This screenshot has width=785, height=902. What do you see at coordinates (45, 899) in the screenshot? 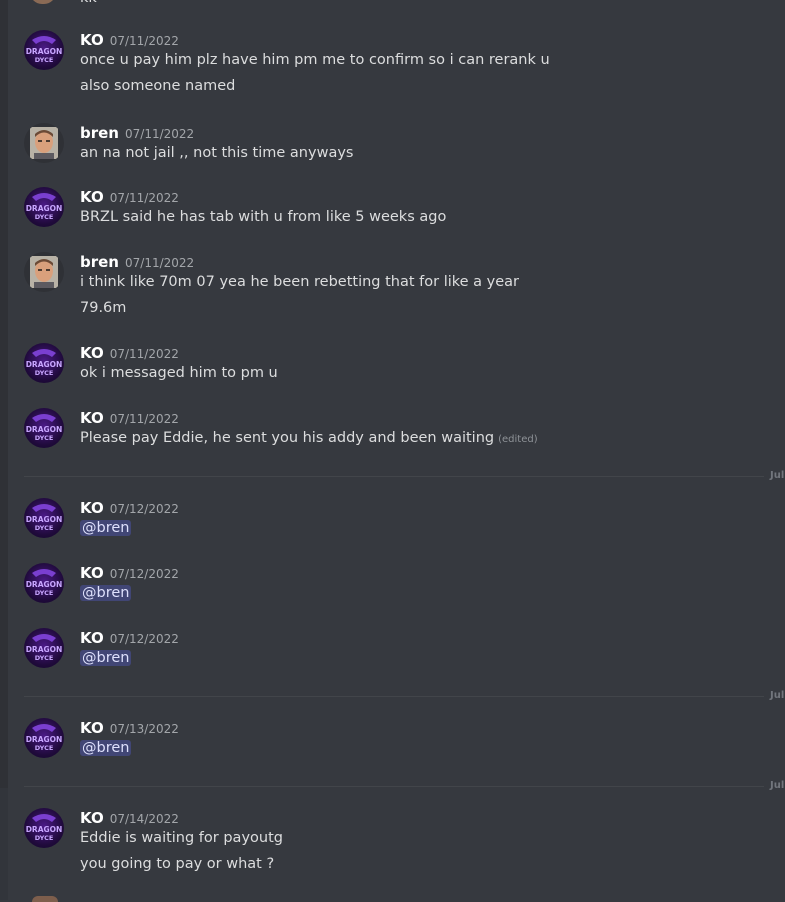
I see `avatar-fragment-bottom` at bounding box center [45, 899].